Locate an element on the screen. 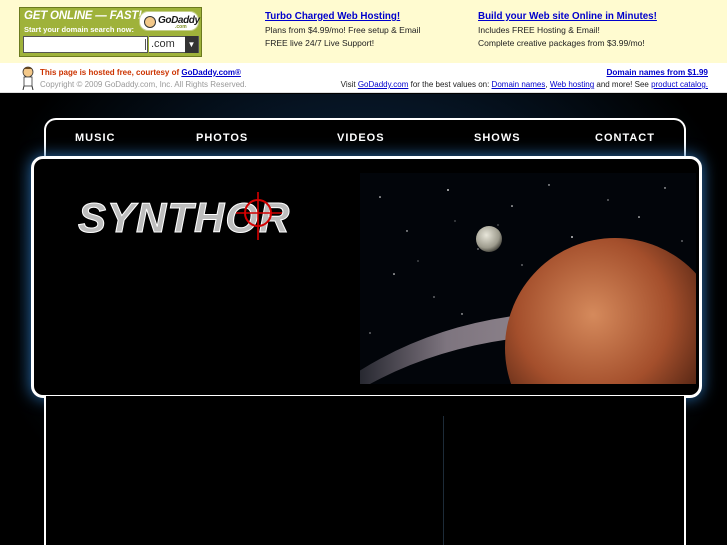 Image resolution: width=727 pixels, height=545 pixels. product-catalog-link: product catalog. is located at coordinates (679, 84).